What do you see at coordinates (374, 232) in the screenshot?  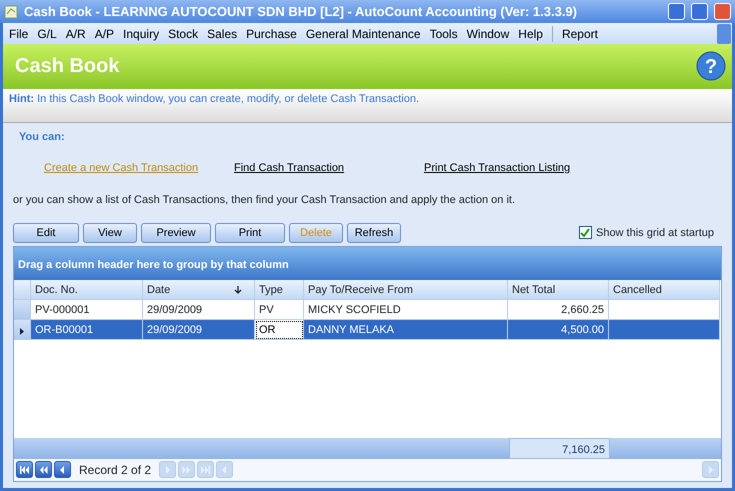 I see `toolbar-button: Refresh` at bounding box center [374, 232].